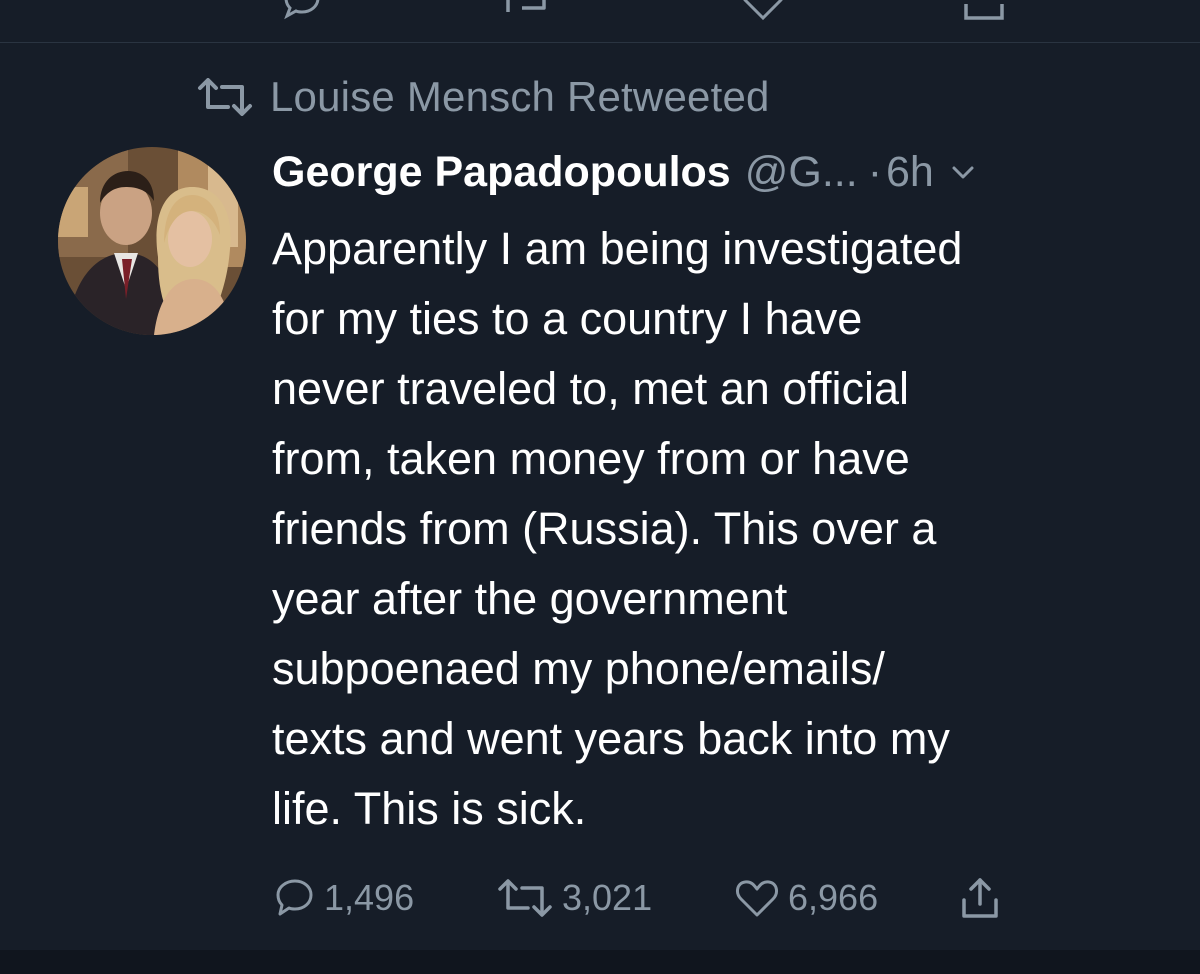  I want to click on tweet-text-line: Apparently I am being investigated, so click(617, 248).